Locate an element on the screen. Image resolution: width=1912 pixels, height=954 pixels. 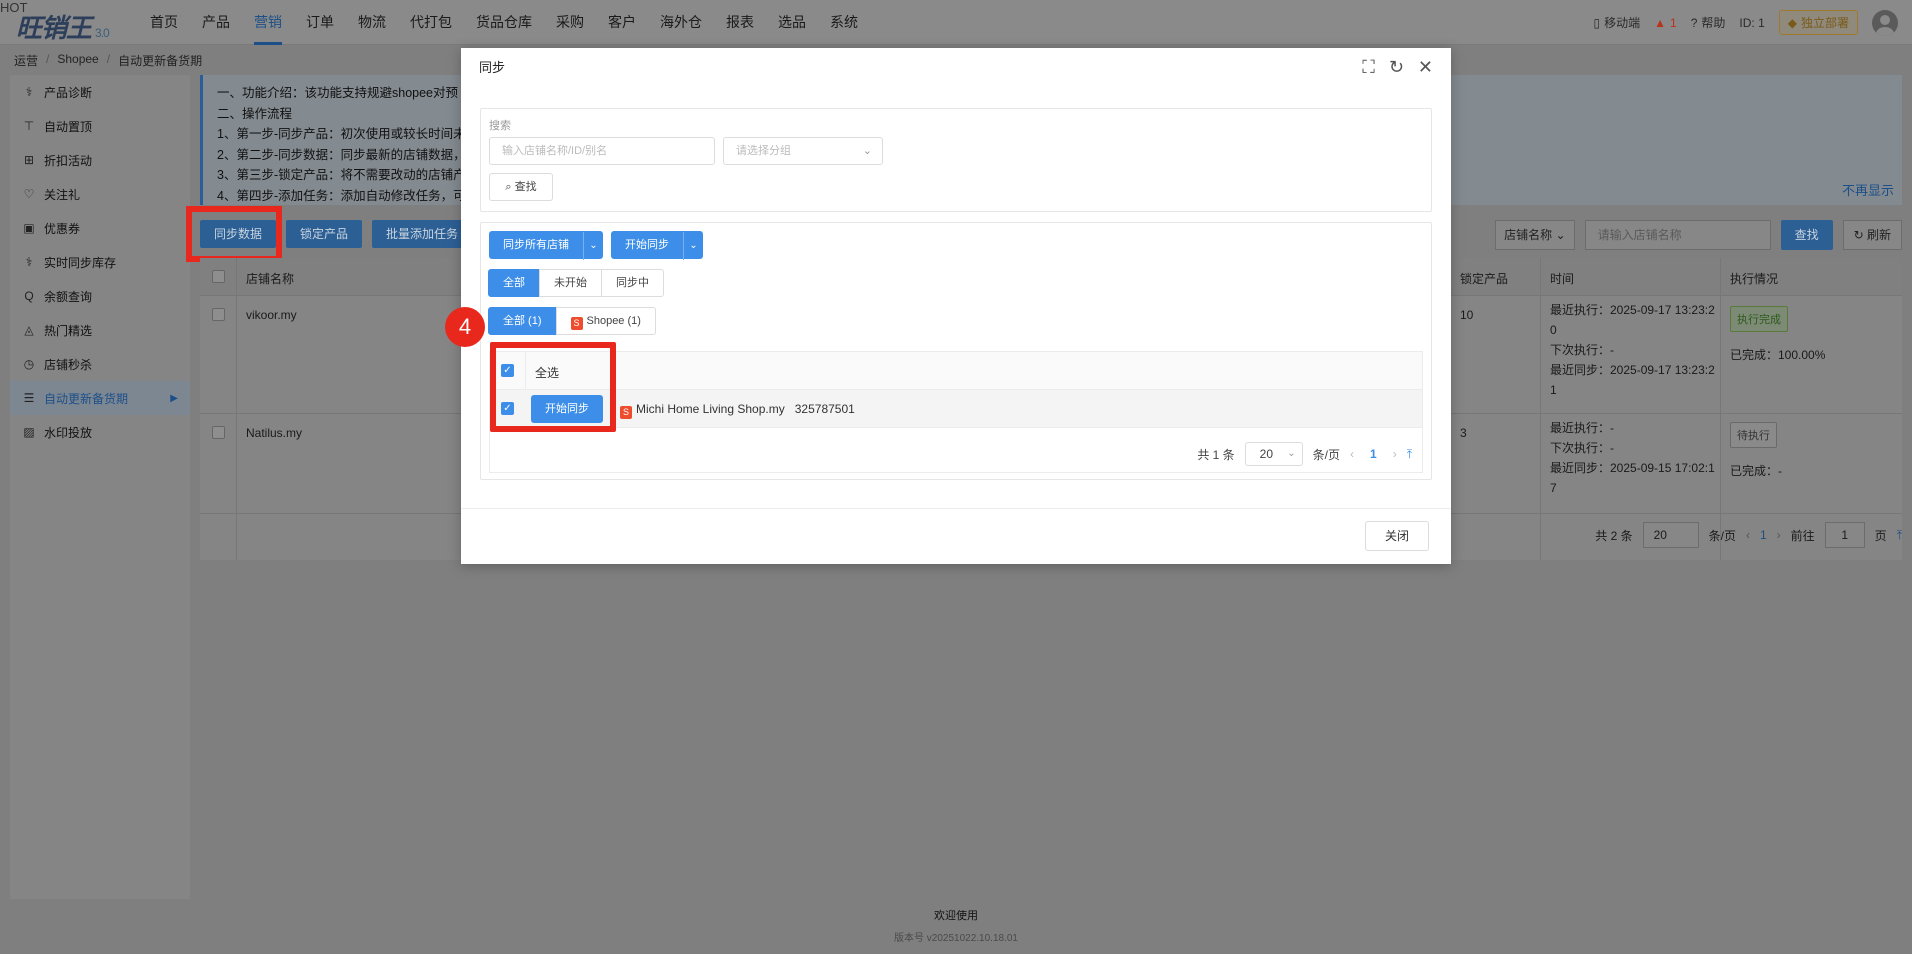
stethoscope-icon: ⚕ is located at coordinates (29, 92).